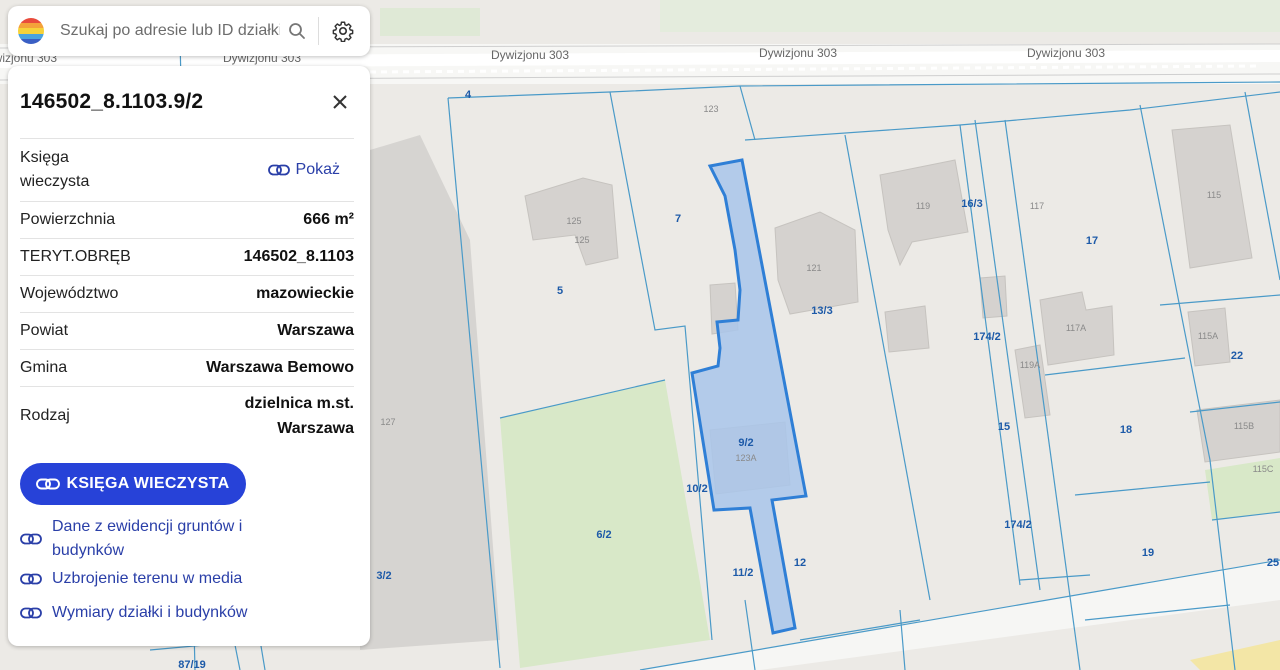 The height and width of the screenshot is (670, 1280). I want to click on link-label: Wymiary działki i budynków, so click(149, 613).